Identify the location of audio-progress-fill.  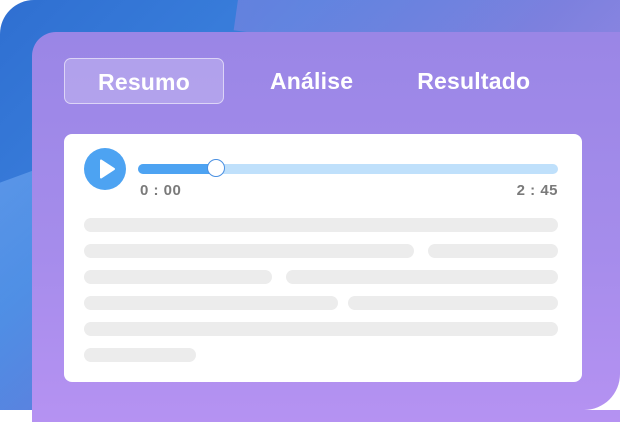
(177, 169).